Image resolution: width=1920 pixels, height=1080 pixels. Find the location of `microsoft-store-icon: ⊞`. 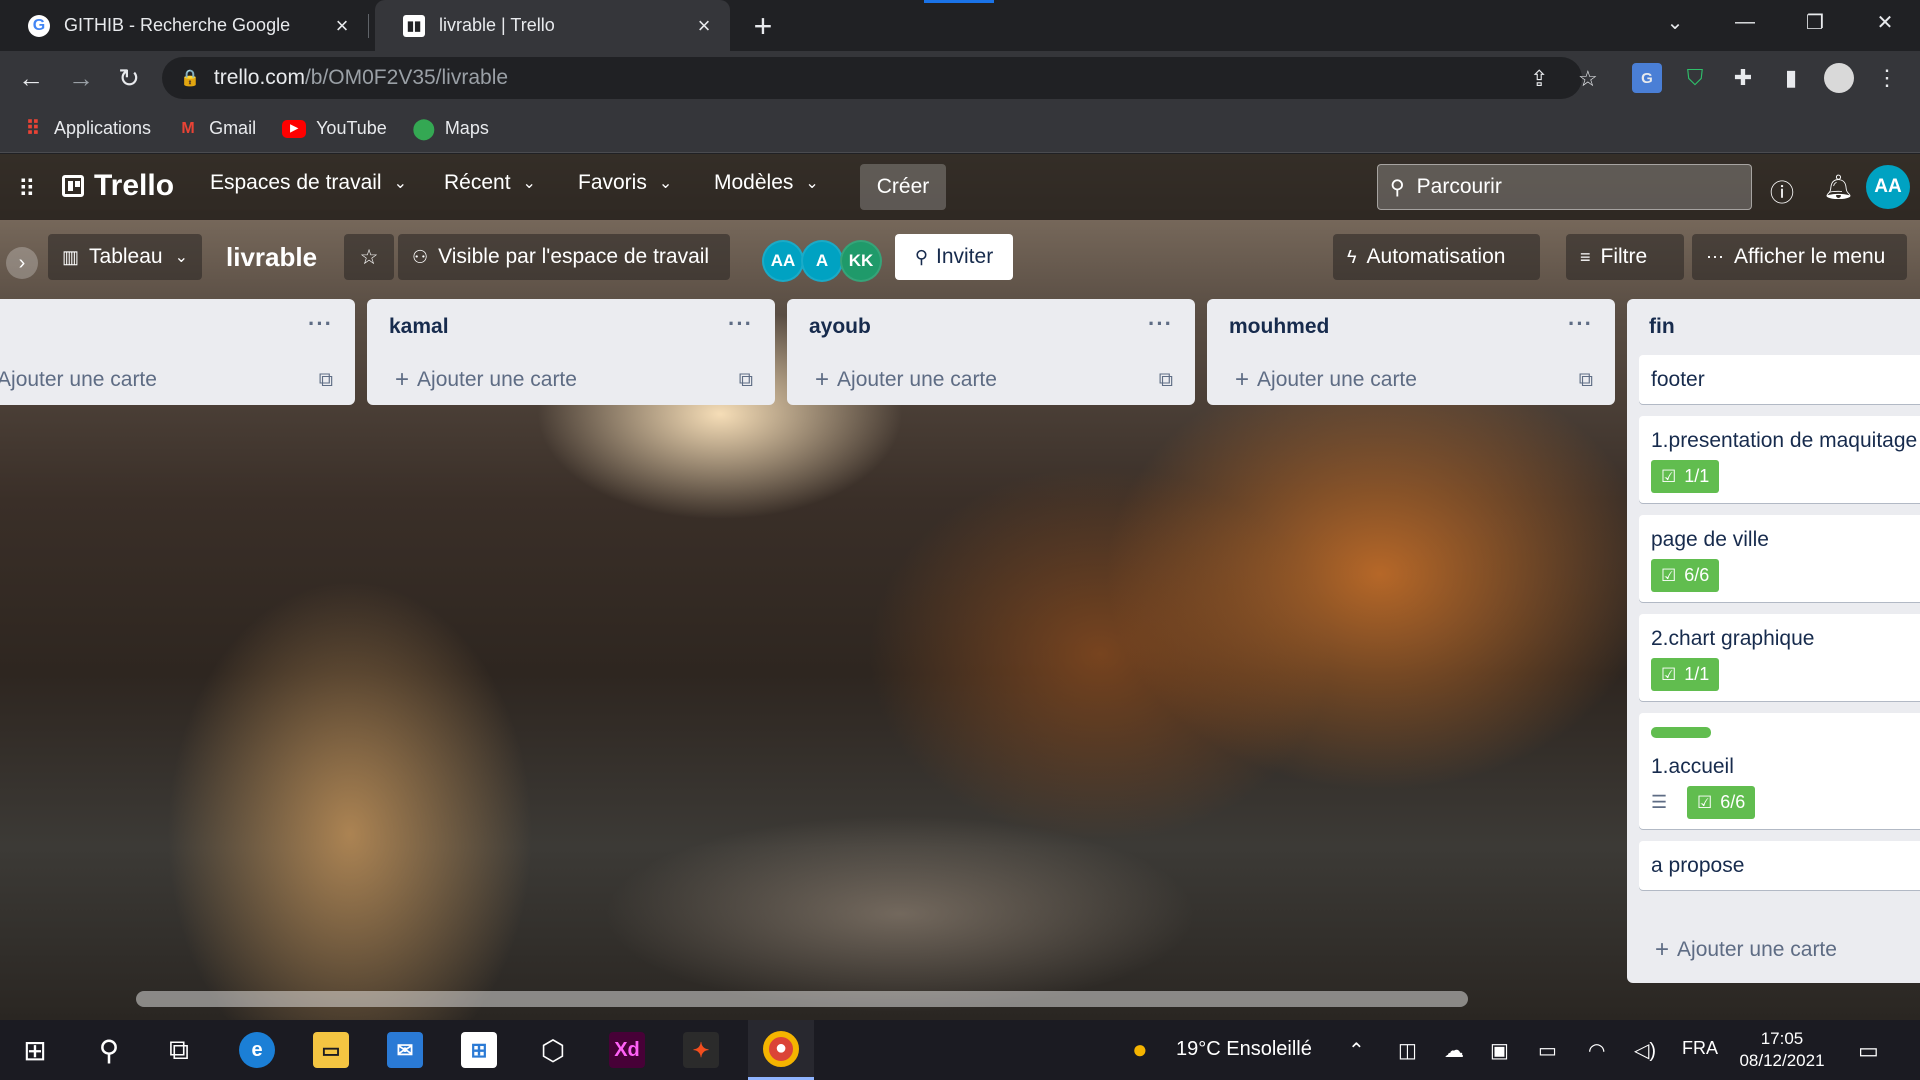

microsoft-store-icon: ⊞ is located at coordinates (479, 1050).